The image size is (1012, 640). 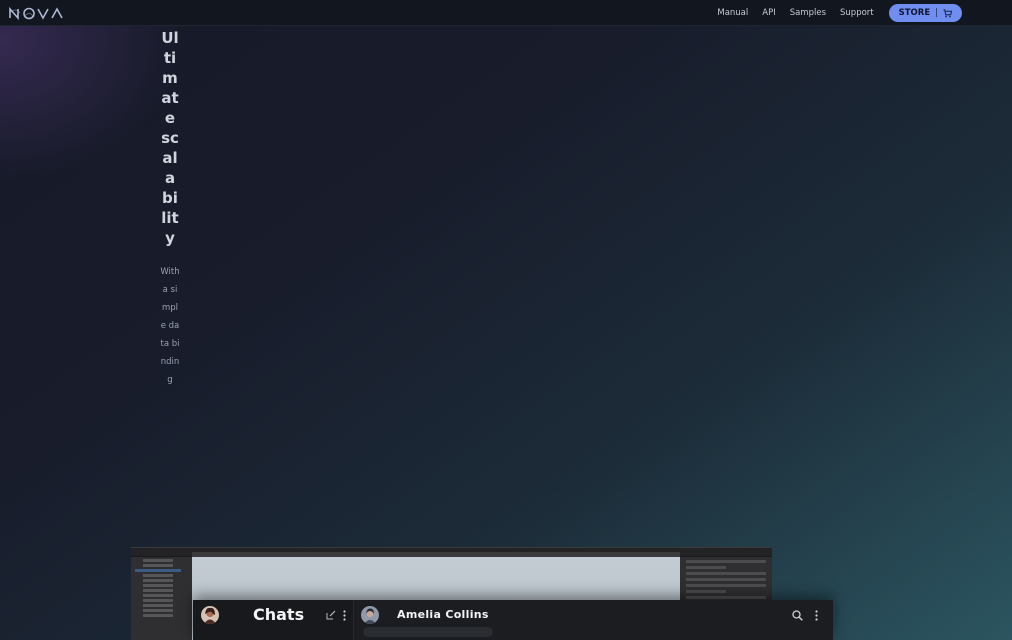 I want to click on nova-logo, so click(x=37, y=13).